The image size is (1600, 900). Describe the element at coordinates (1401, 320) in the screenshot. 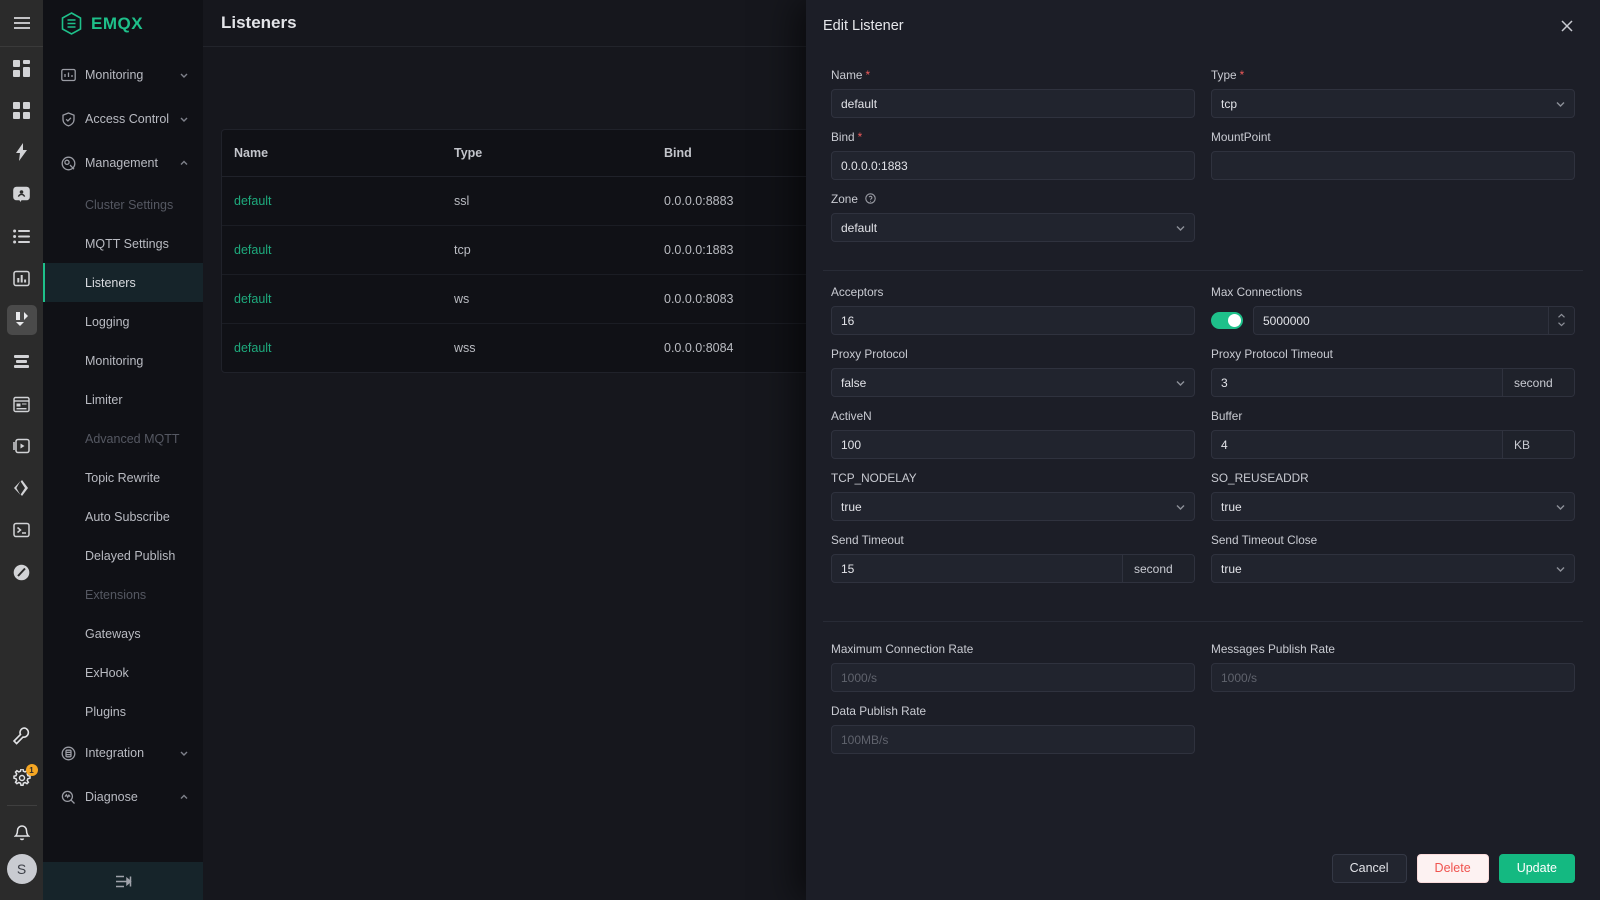

I see `max-connections-input` at that location.